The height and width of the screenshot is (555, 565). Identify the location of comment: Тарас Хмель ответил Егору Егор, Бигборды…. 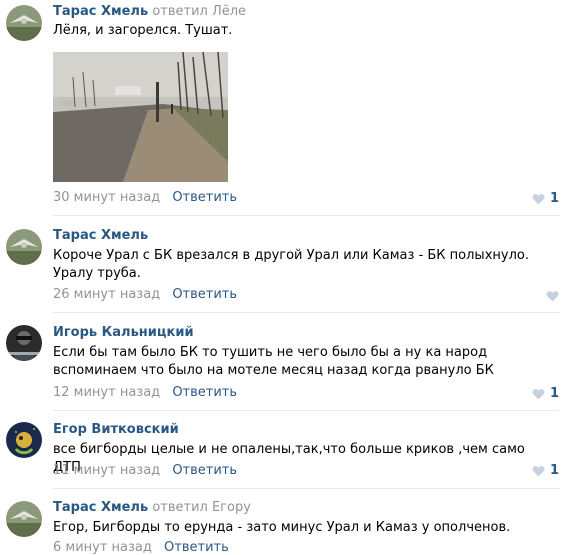
(282, 522).